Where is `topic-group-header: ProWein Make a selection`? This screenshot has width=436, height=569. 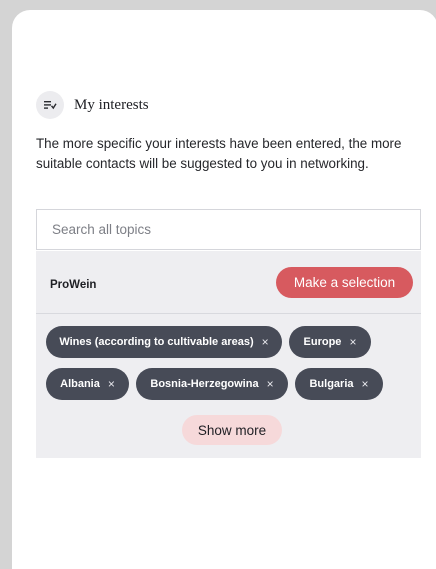
topic-group-header: ProWein Make a selection is located at coordinates (228, 282).